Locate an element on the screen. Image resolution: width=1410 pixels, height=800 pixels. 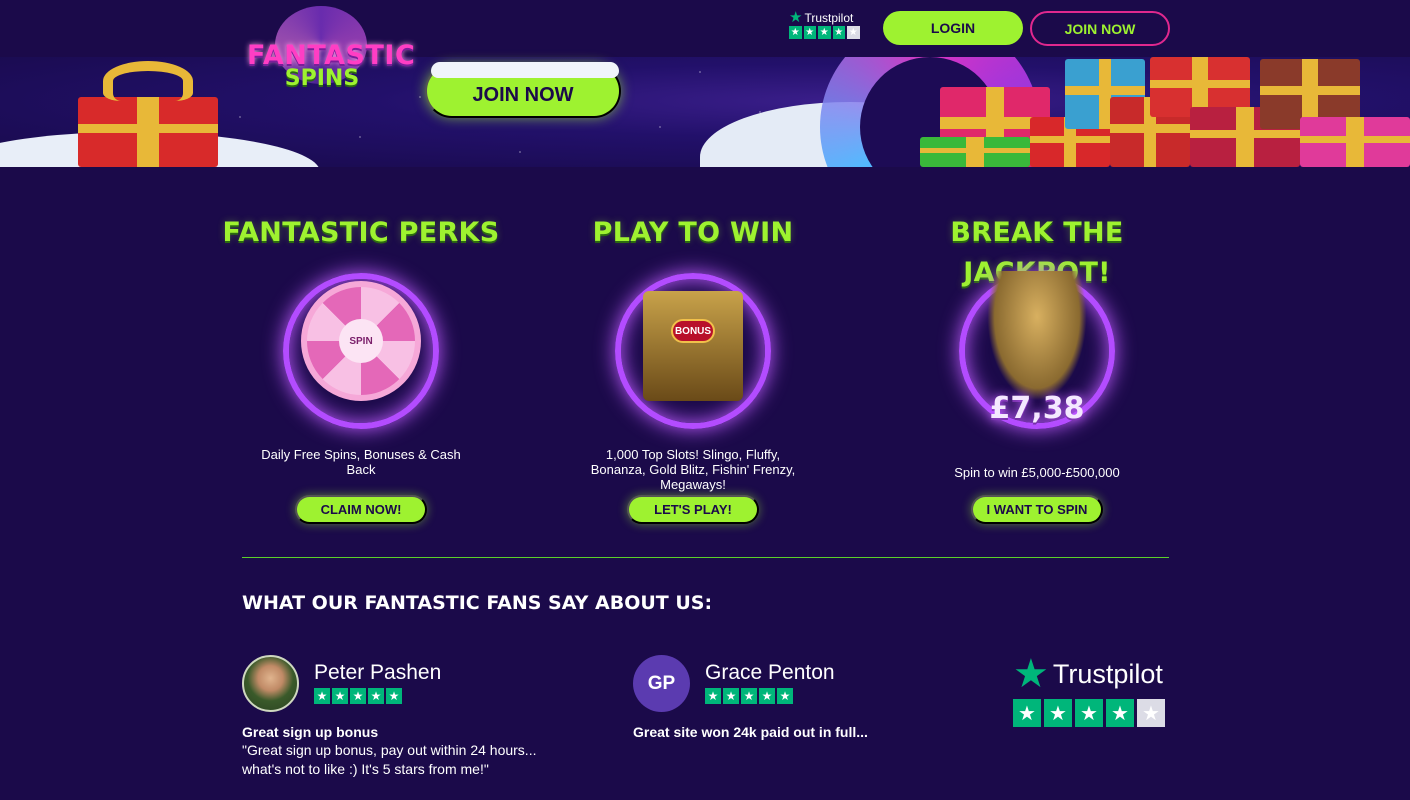
join-now-header-button: JOIN NOW is located at coordinates (1100, 28).